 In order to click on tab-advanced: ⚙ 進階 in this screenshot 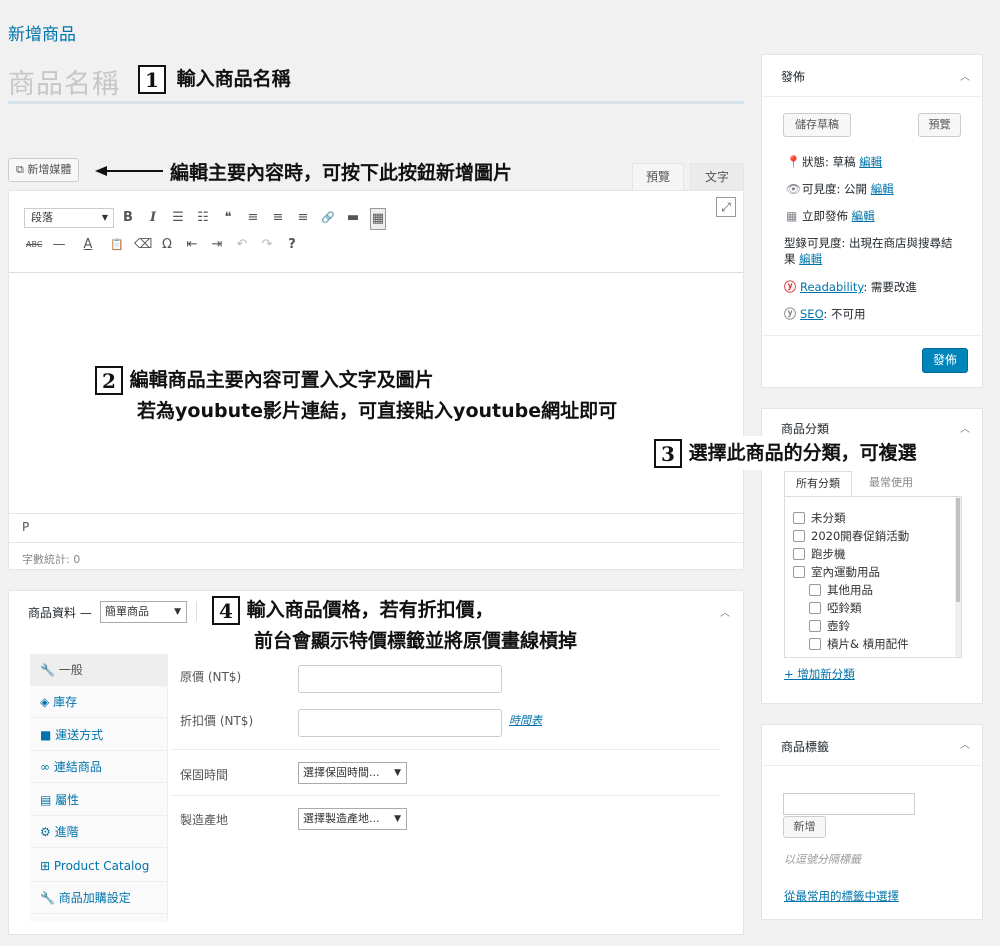, I will do `click(99, 832)`.